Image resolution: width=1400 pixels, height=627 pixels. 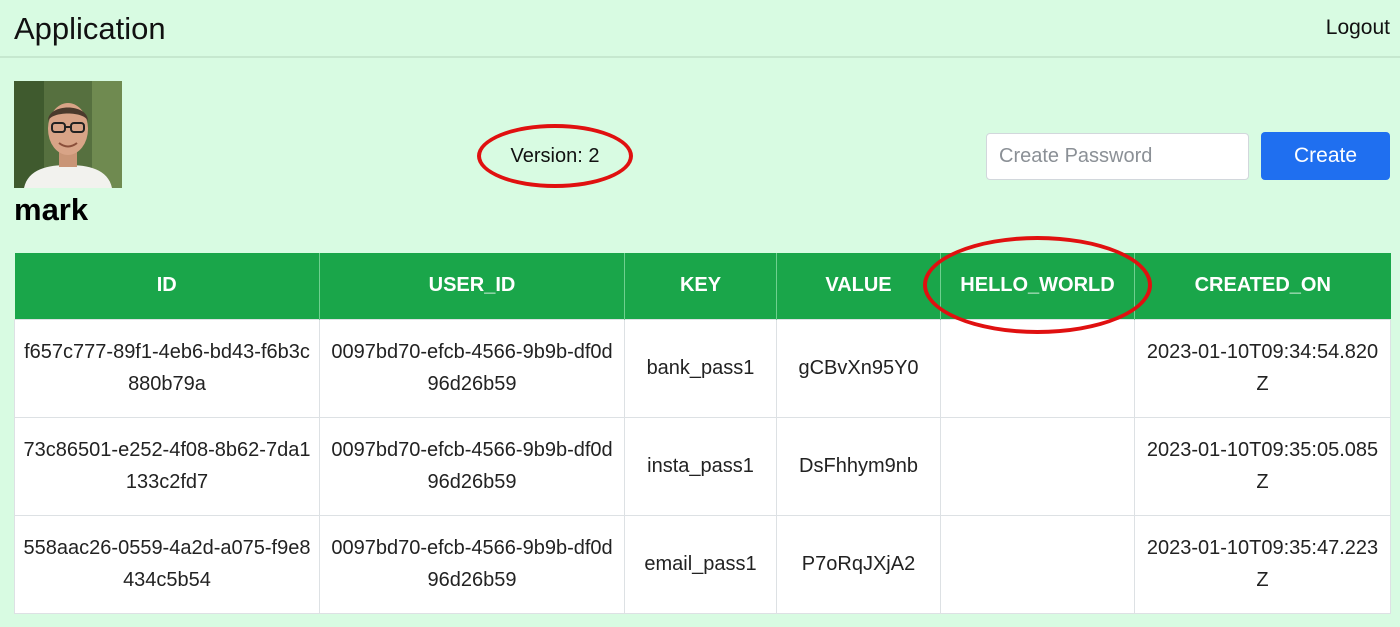 What do you see at coordinates (1262, 466) in the screenshot?
I see `cell-created-on: 2023-01-10T09:35:05.085Z` at bounding box center [1262, 466].